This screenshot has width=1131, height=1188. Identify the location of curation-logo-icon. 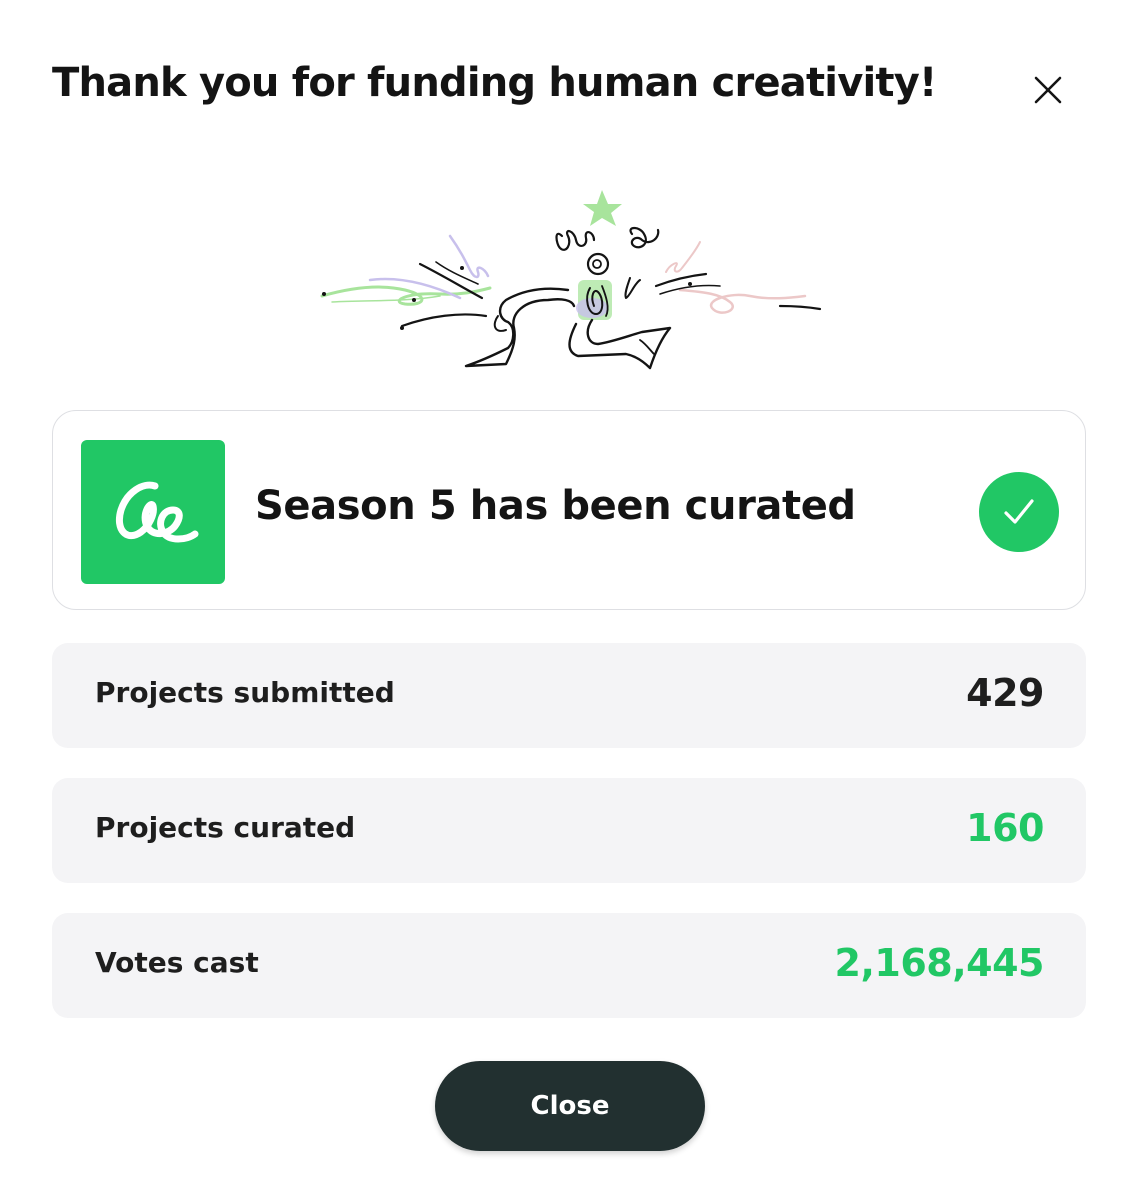
(153, 512).